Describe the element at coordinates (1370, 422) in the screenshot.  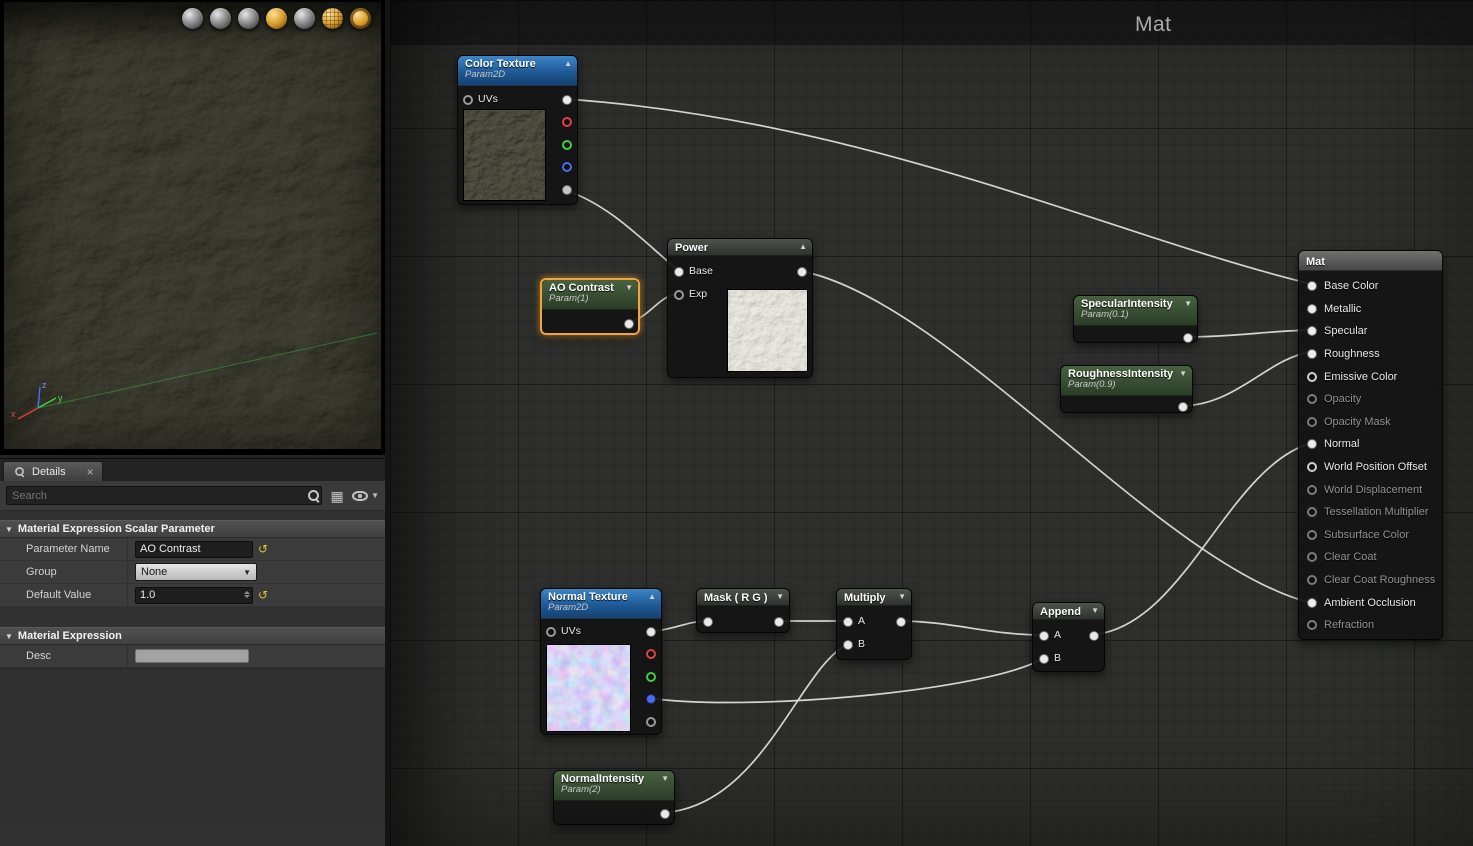
I see `mat-pin-opacity-mask: Opacity Mask` at that location.